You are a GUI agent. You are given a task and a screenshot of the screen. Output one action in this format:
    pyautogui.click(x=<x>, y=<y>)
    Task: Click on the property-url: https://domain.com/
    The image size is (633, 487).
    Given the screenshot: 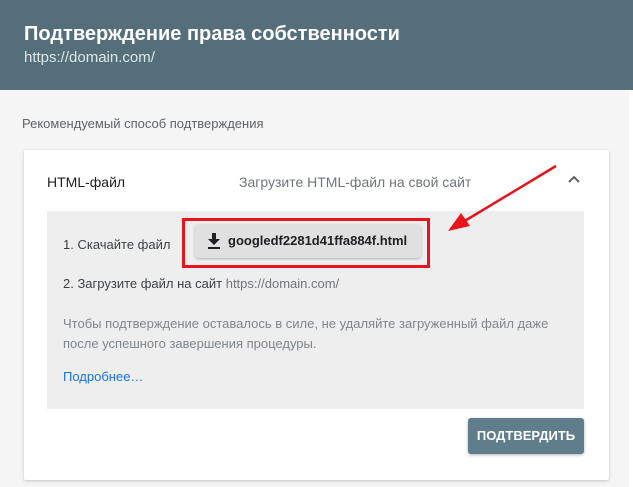 What is the action you would take?
    pyautogui.click(x=89, y=57)
    